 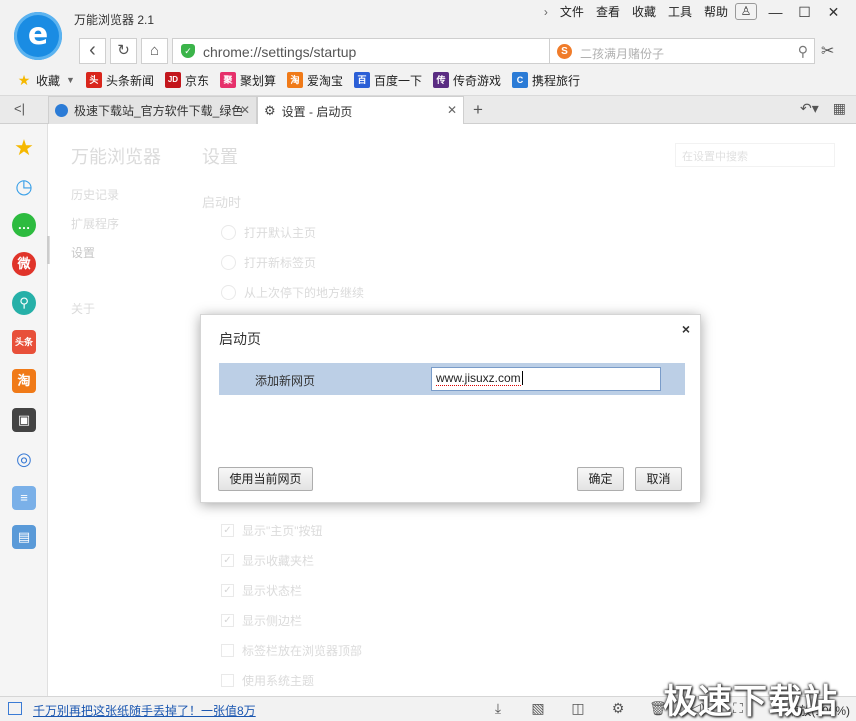 What do you see at coordinates (803, 51) in the screenshot?
I see `search-icon: ⚲` at bounding box center [803, 51].